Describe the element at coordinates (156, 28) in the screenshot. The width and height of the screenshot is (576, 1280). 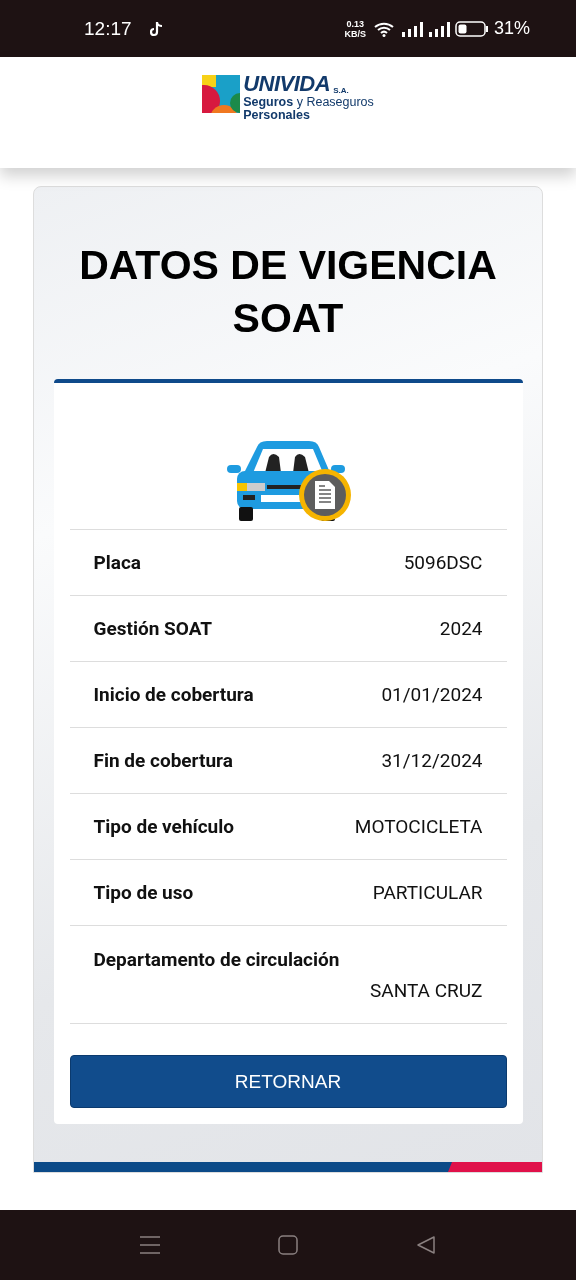
I see `note-icon` at that location.